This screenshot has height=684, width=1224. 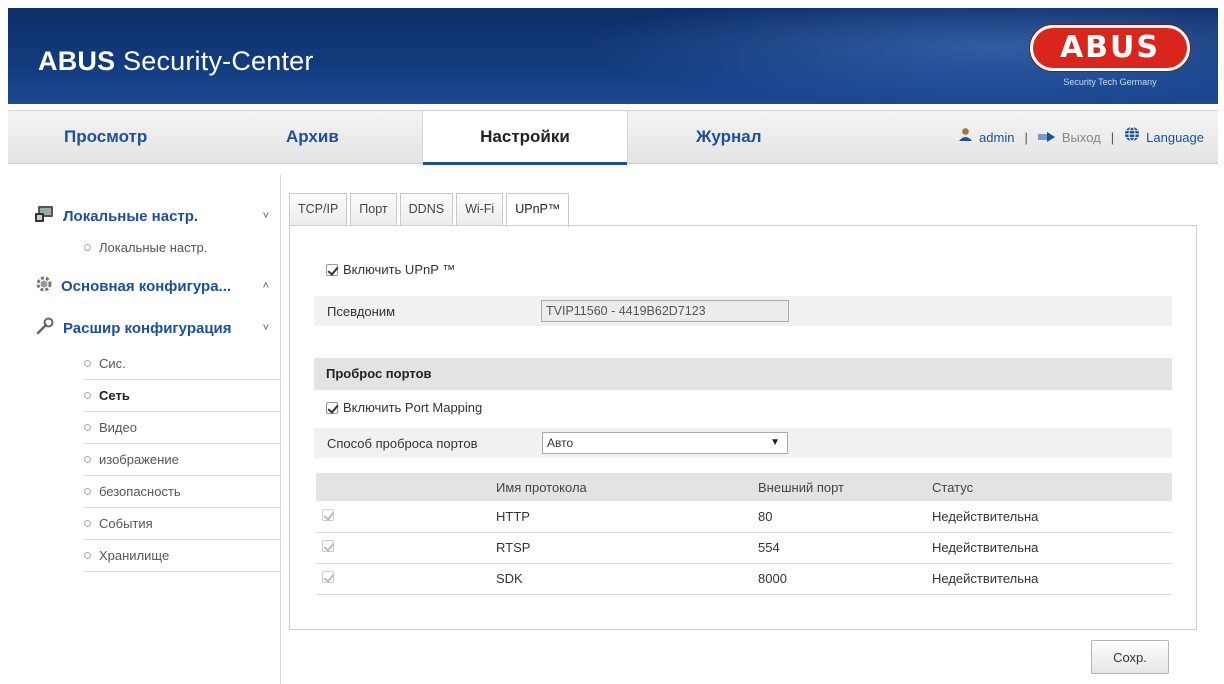 I want to click on sidebar-group-local: Локальные настр. ˅, so click(x=155, y=216).